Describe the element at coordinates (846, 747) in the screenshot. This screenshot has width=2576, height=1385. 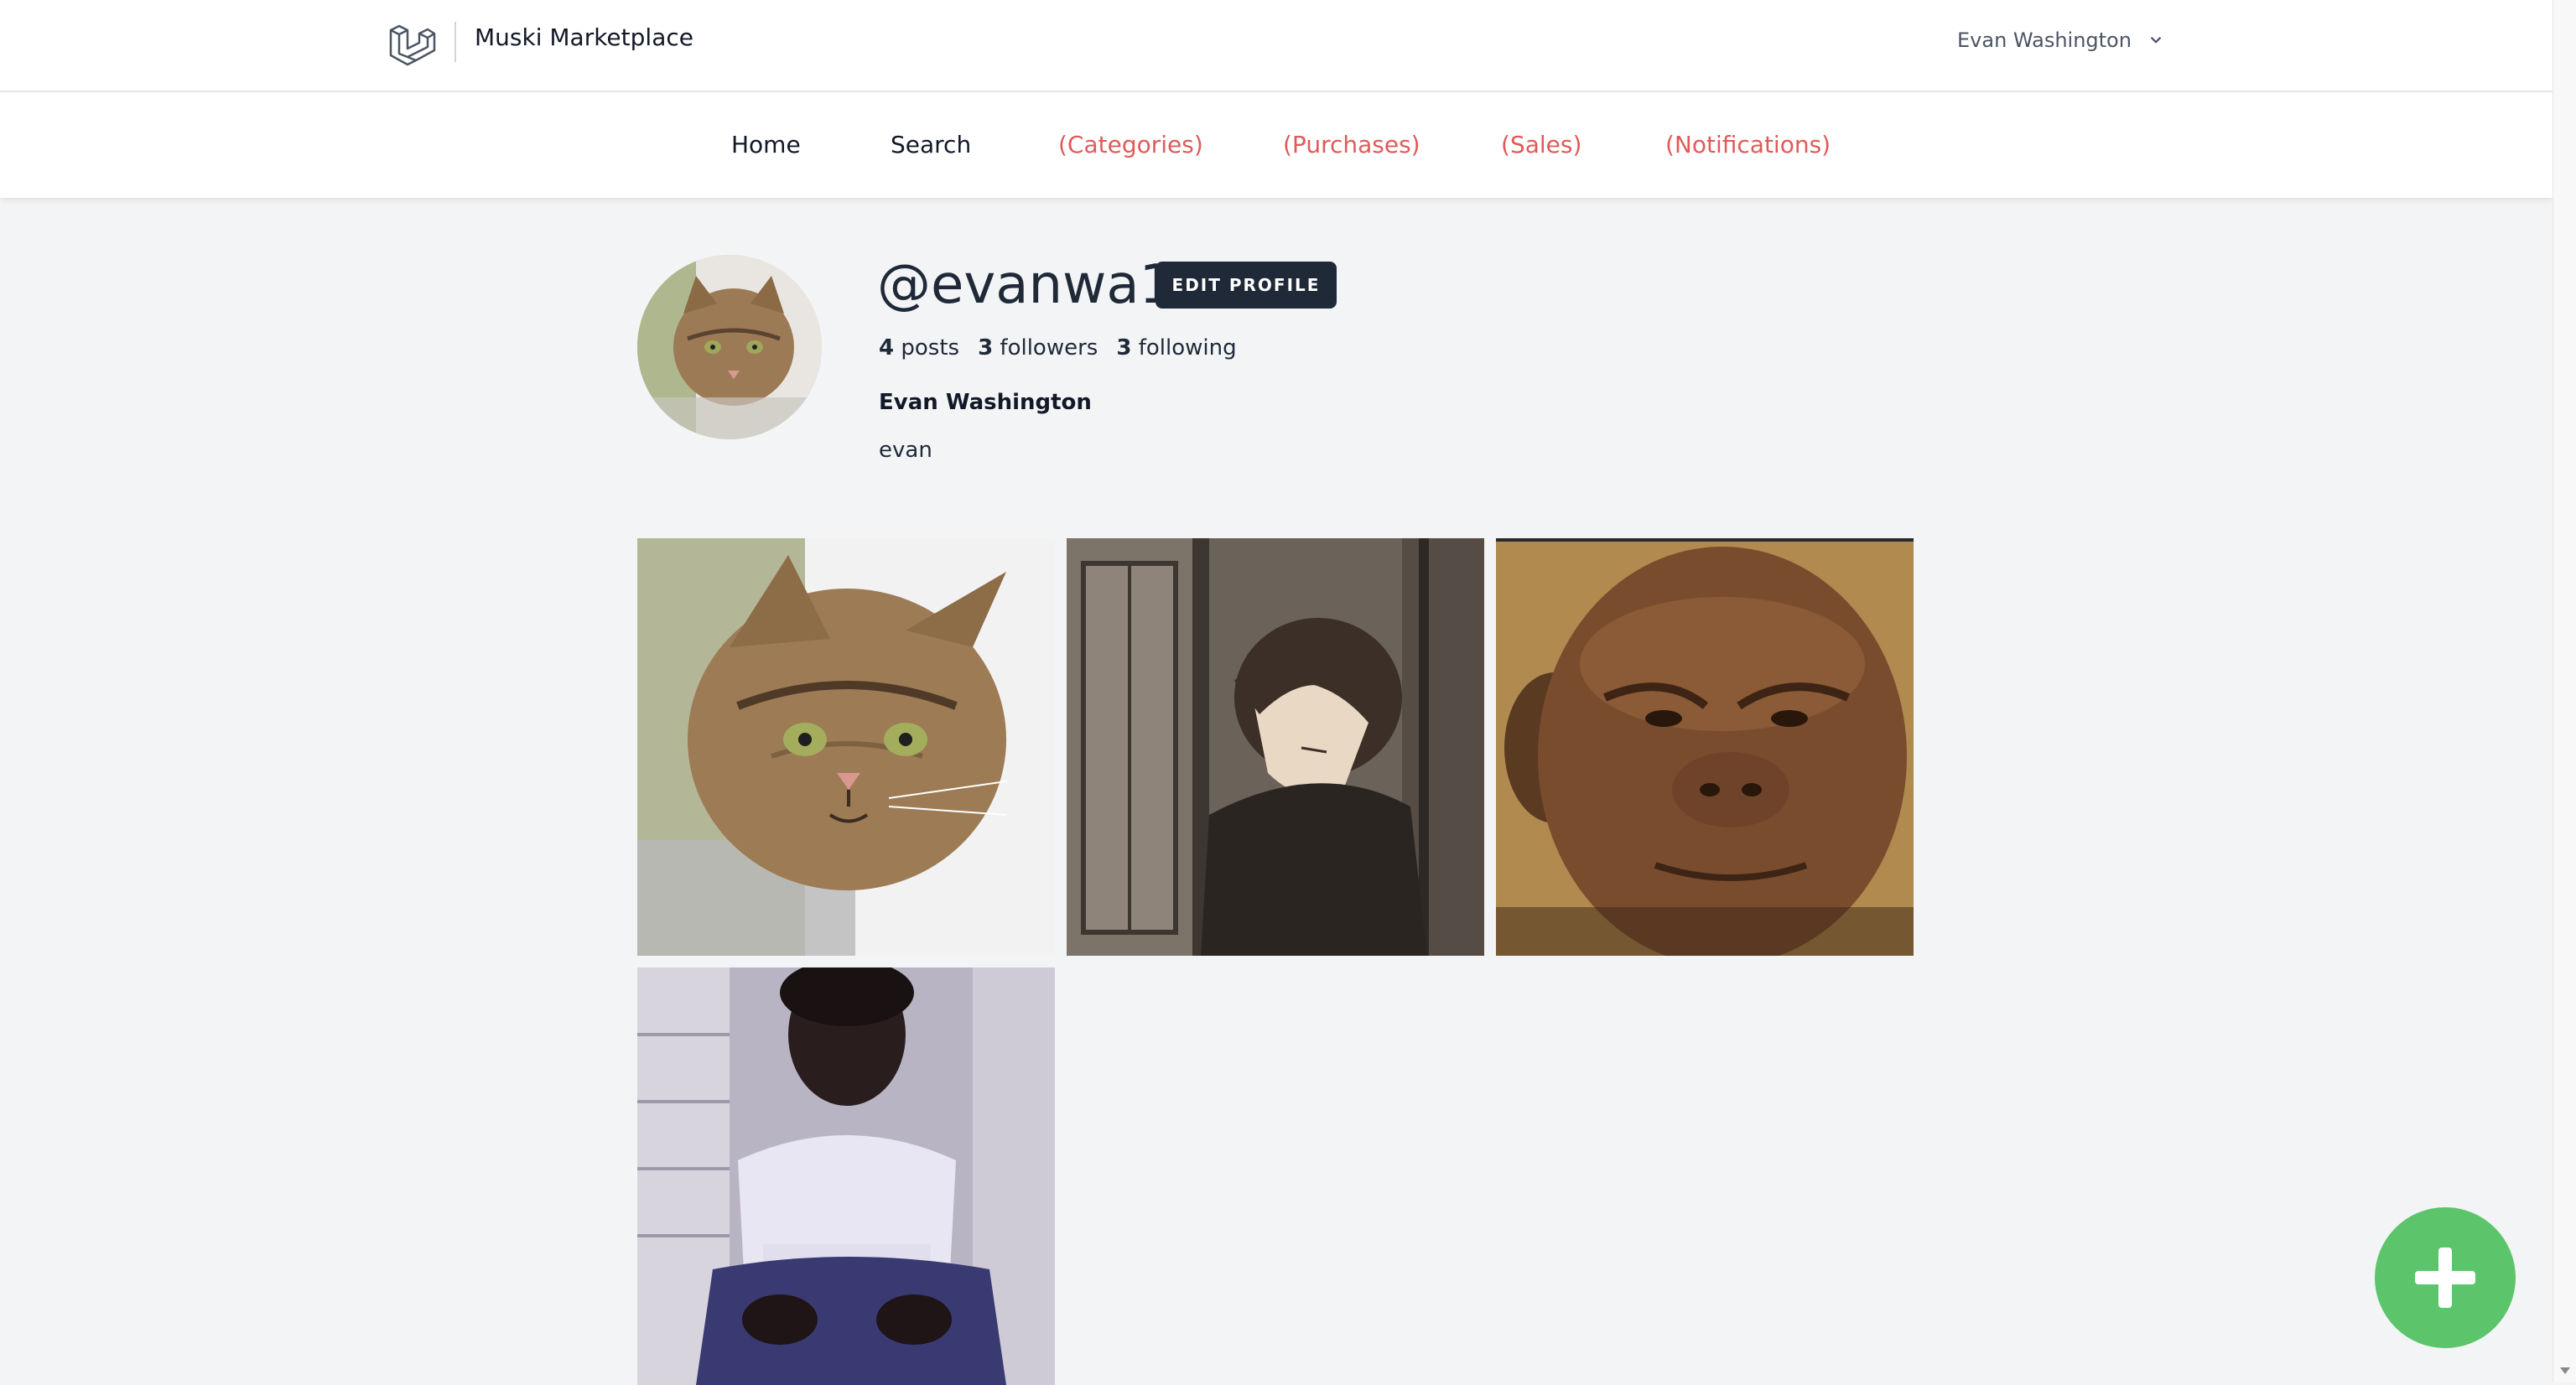
I see `post-tile-cat` at that location.